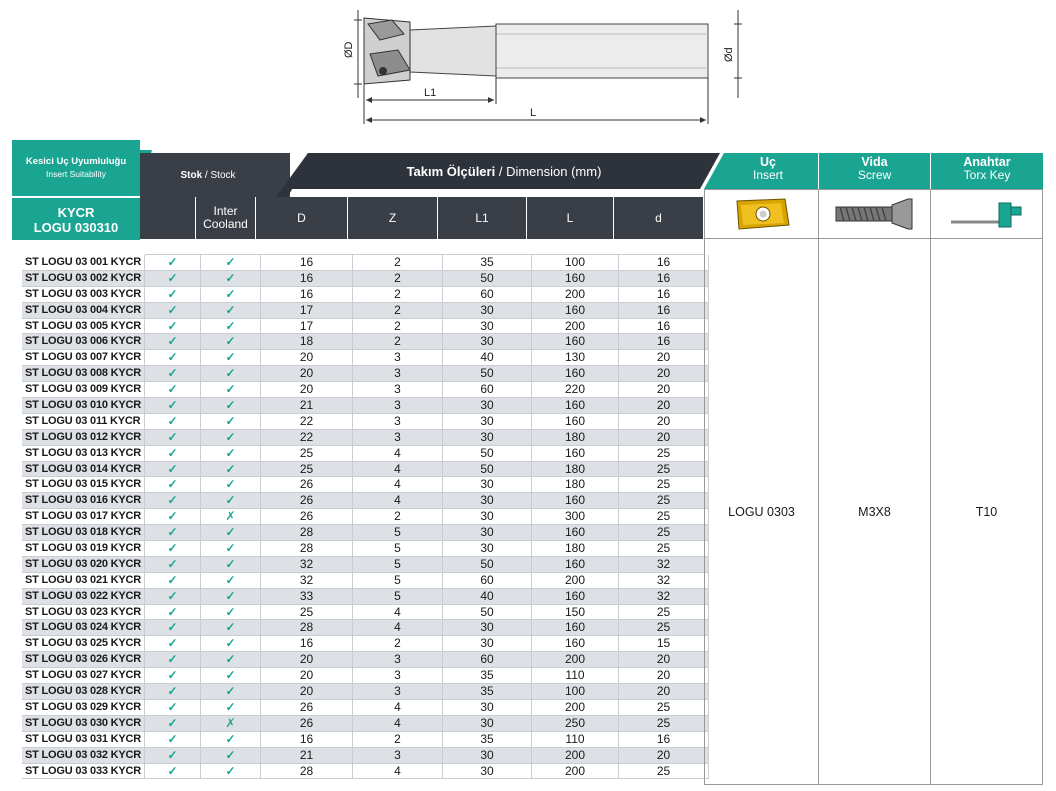  Describe the element at coordinates (307, 644) in the screenshot. I see `cell-D: 16` at that location.